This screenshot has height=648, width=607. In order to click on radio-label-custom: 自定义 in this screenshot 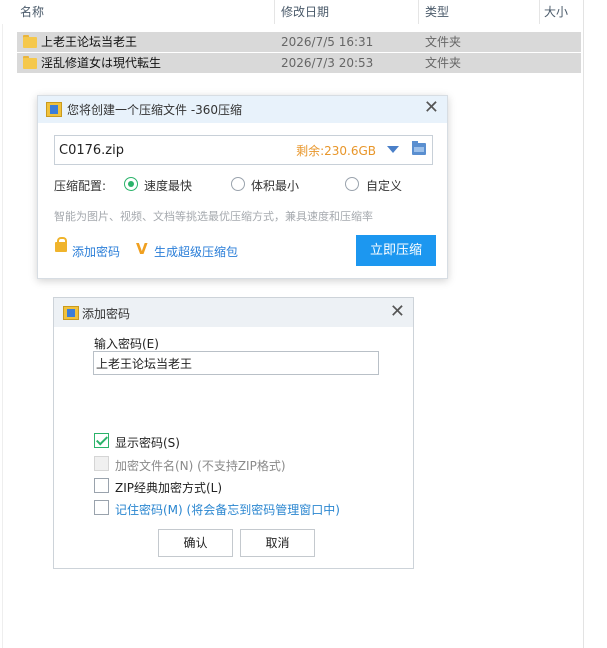, I will do `click(384, 185)`.